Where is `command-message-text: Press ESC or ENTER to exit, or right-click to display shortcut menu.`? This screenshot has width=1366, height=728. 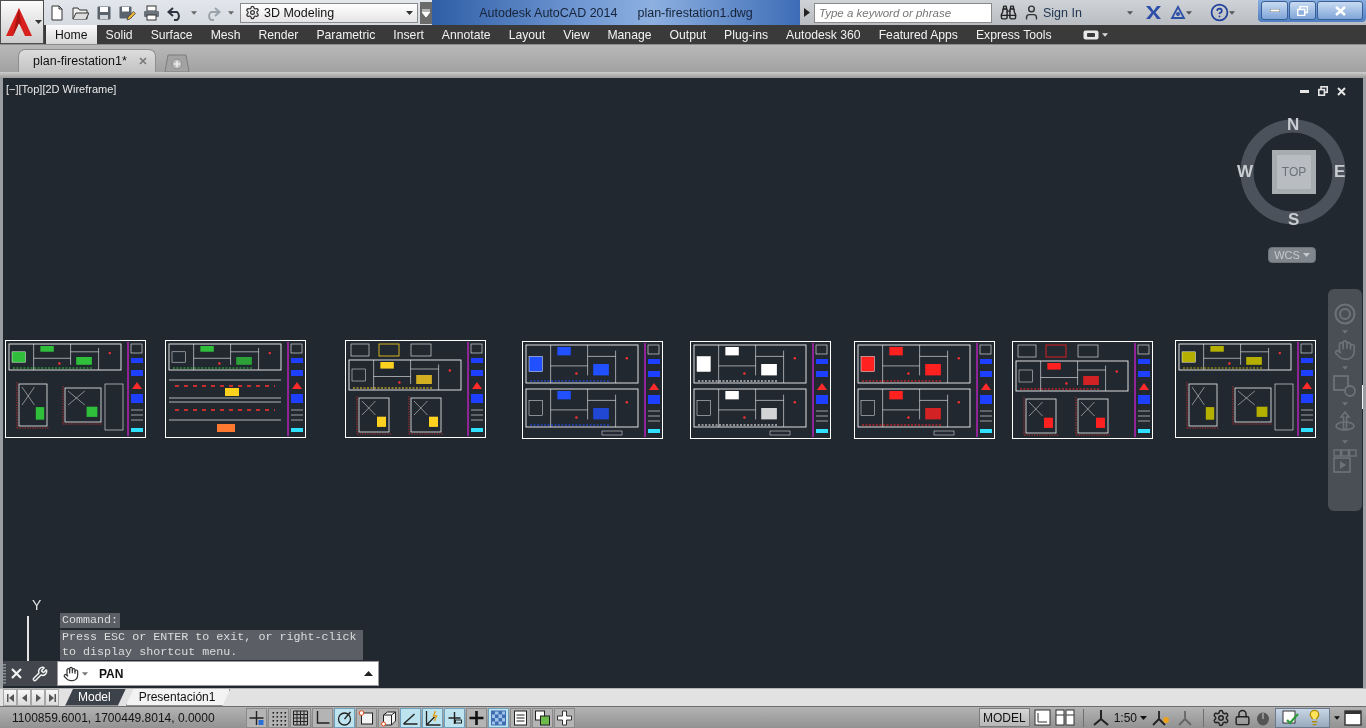 command-message-text: Press ESC or ENTER to exit, or right-click to display shortcut menu. is located at coordinates (211, 645).